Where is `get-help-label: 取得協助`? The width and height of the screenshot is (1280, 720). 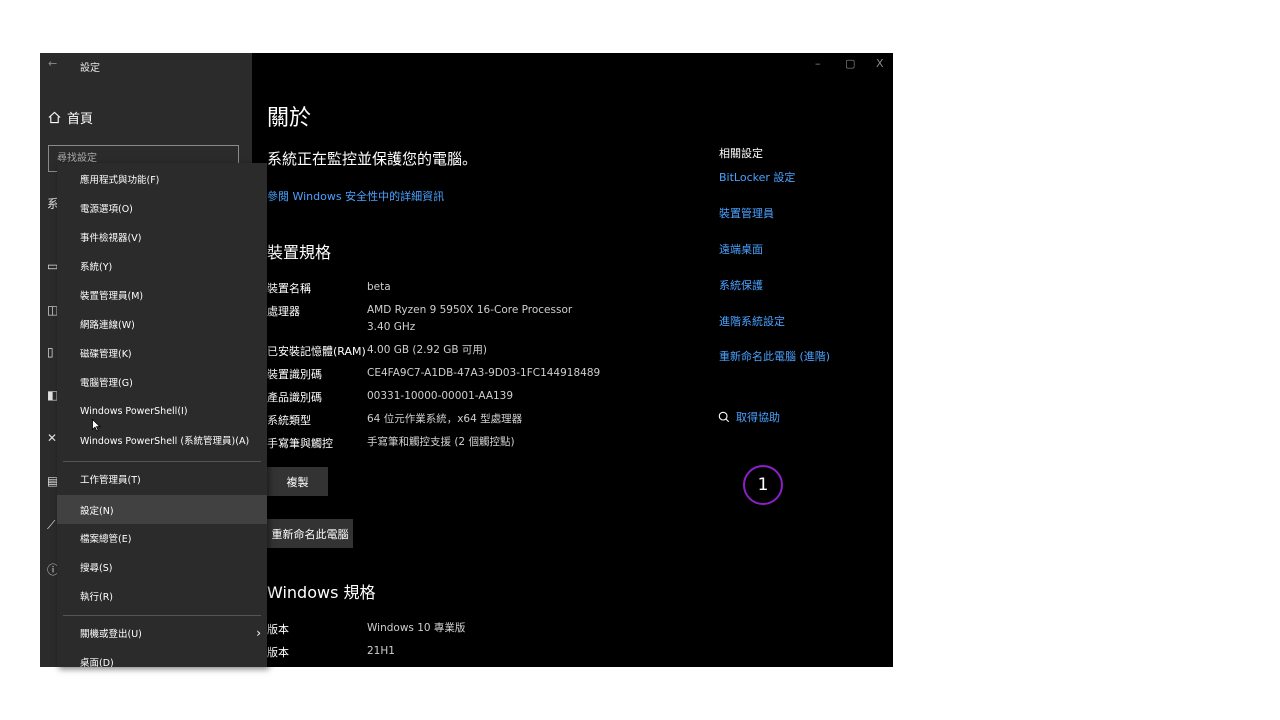 get-help-label: 取得協助 is located at coordinates (758, 417).